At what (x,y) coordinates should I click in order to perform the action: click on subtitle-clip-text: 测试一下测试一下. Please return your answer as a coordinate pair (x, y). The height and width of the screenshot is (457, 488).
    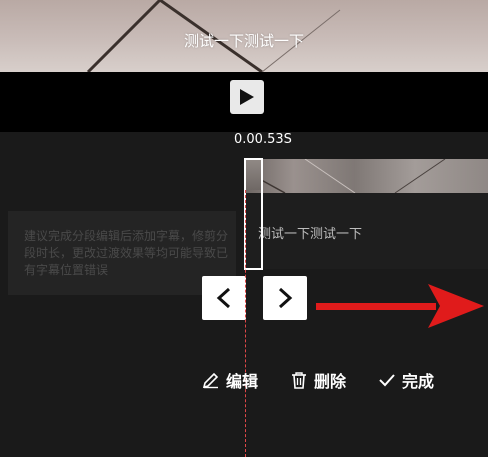
    Looking at the image, I should click on (310, 234).